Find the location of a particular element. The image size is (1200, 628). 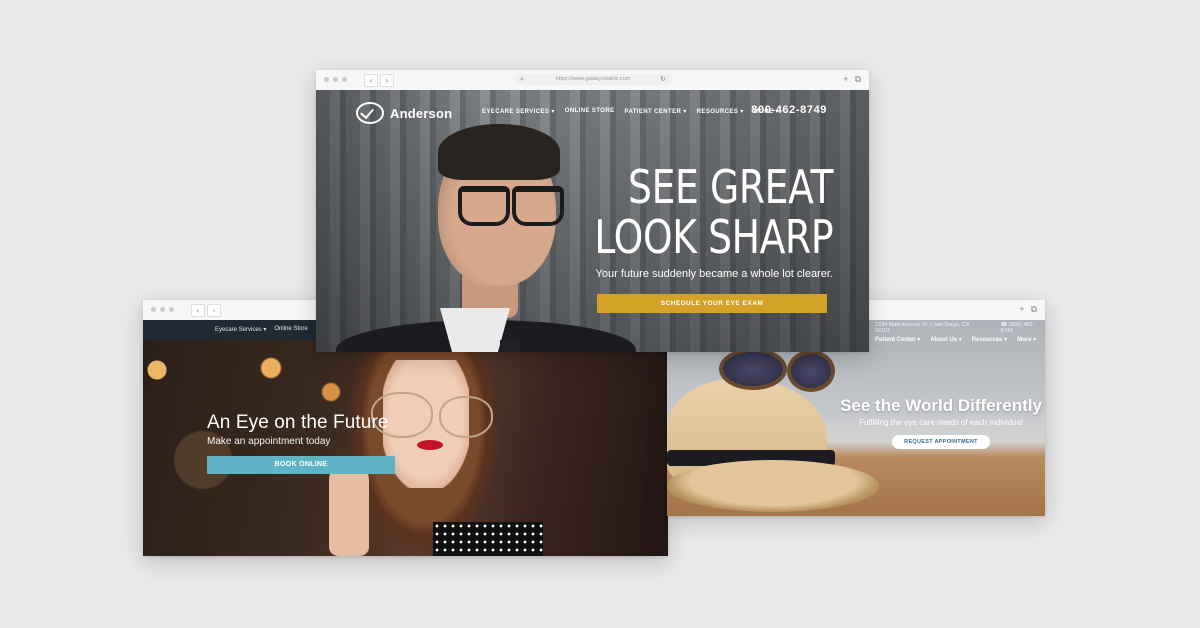

headline-line-2: LOOK SHARP is located at coordinates (713, 237).